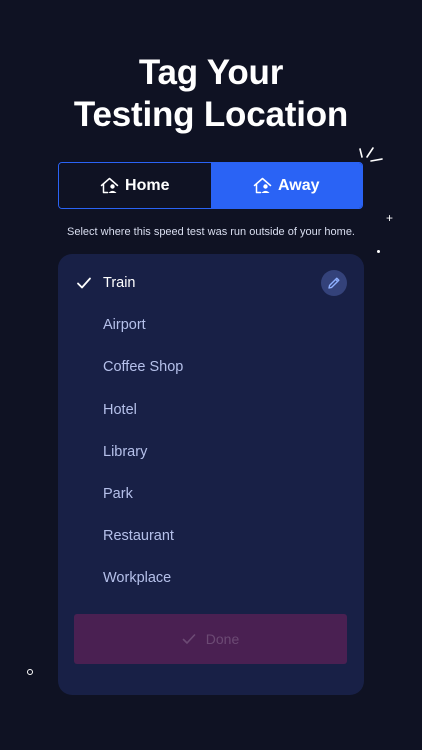 Image resolution: width=422 pixels, height=750 pixels. I want to click on done-button: Done, so click(210, 639).